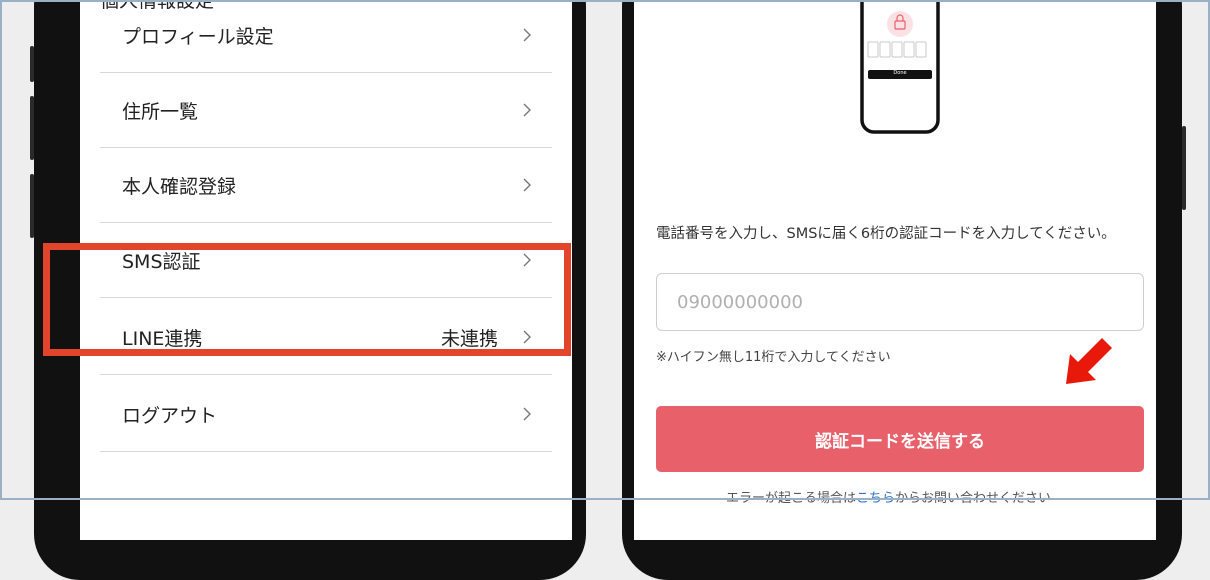 Image resolution: width=1210 pixels, height=580 pixels. I want to click on footer-note: エラーが起こる場合はこちらからお問い合わせください, so click(888, 496).